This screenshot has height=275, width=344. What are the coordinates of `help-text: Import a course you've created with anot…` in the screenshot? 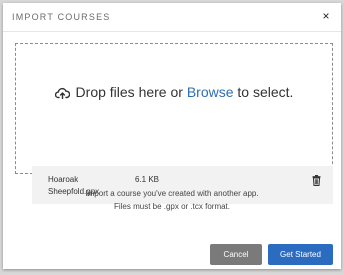 It's located at (172, 200).